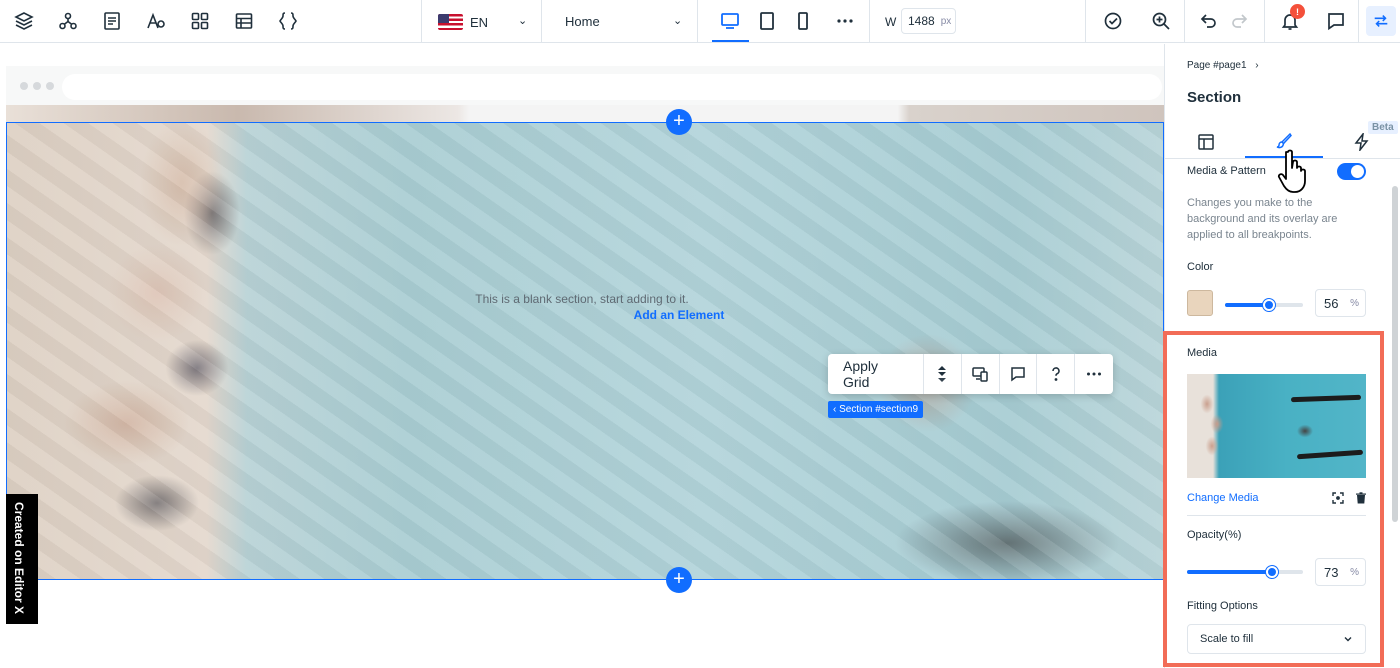 Image resolution: width=1400 pixels, height=668 pixels. Describe the element at coordinates (679, 122) in the screenshot. I see `add-section-above-button: +` at that location.